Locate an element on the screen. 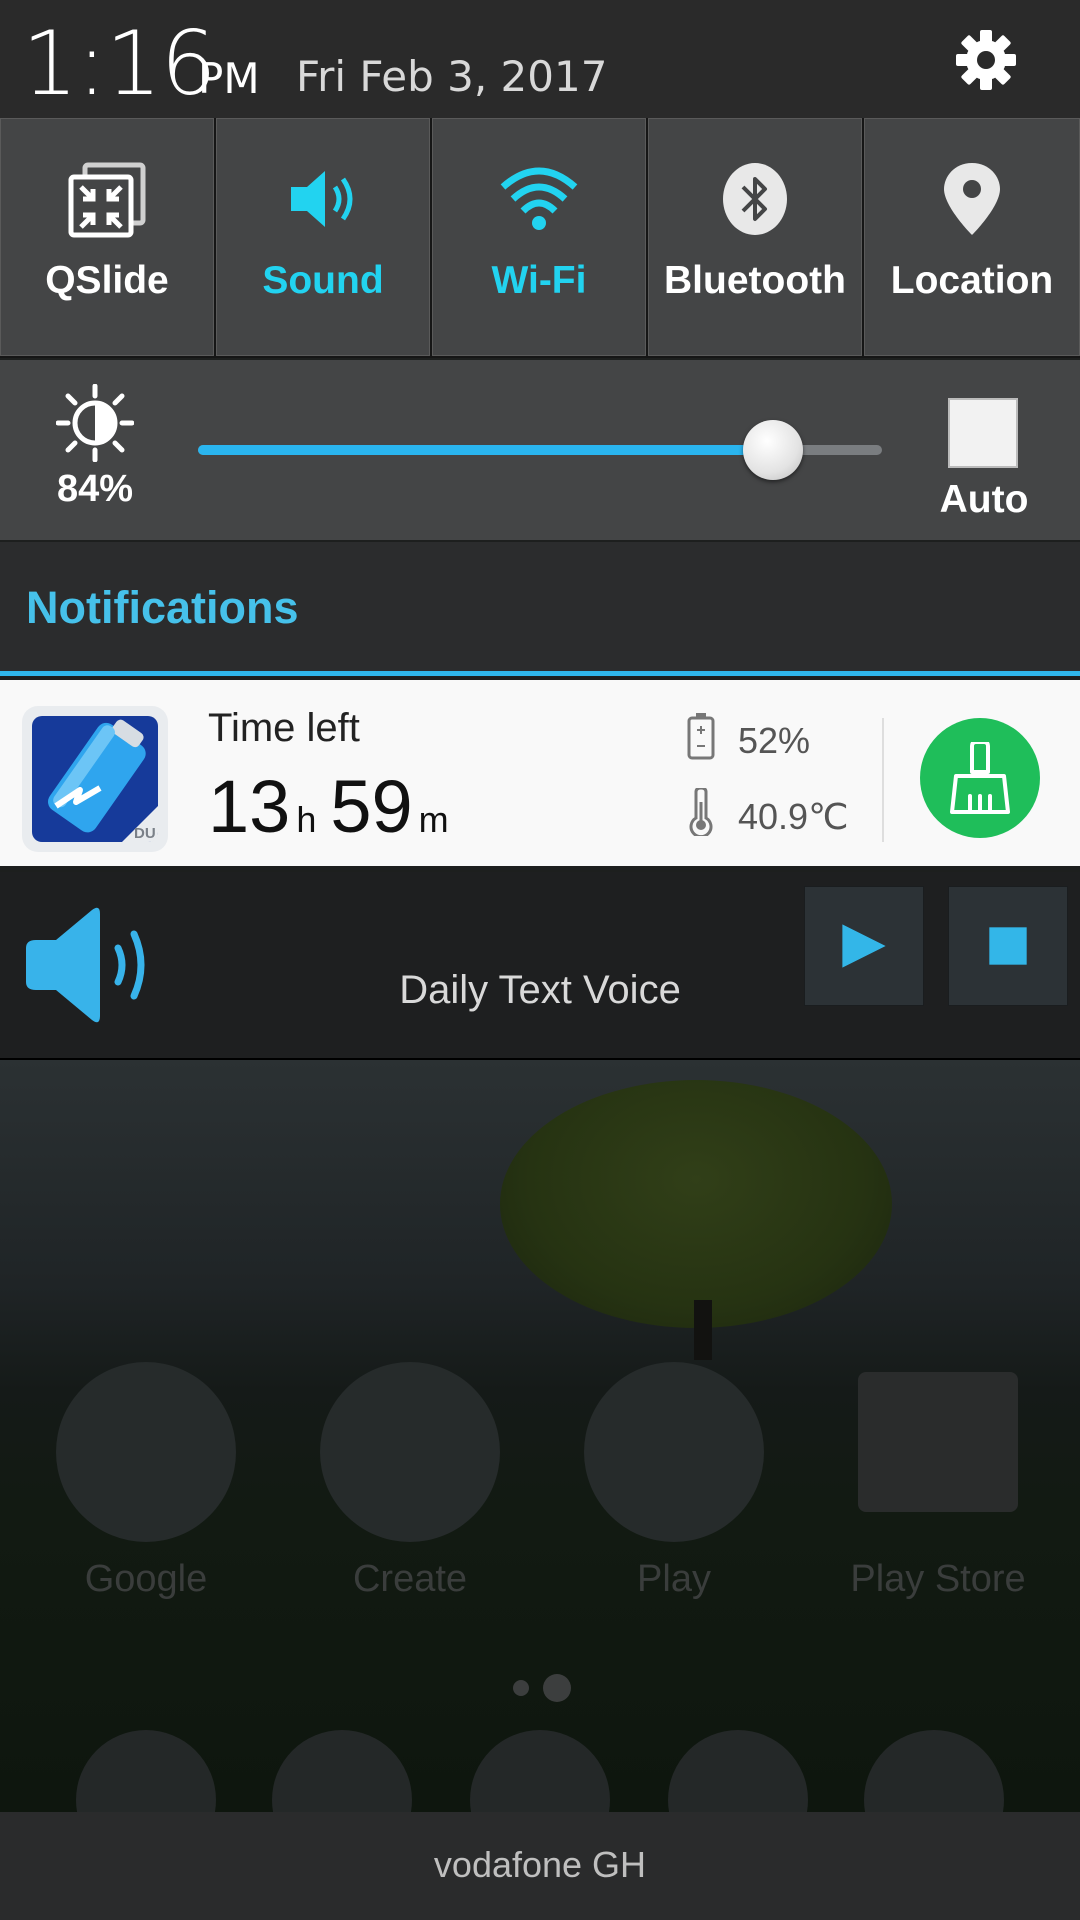  auto-brightness-label: Auto is located at coordinates (984, 499).